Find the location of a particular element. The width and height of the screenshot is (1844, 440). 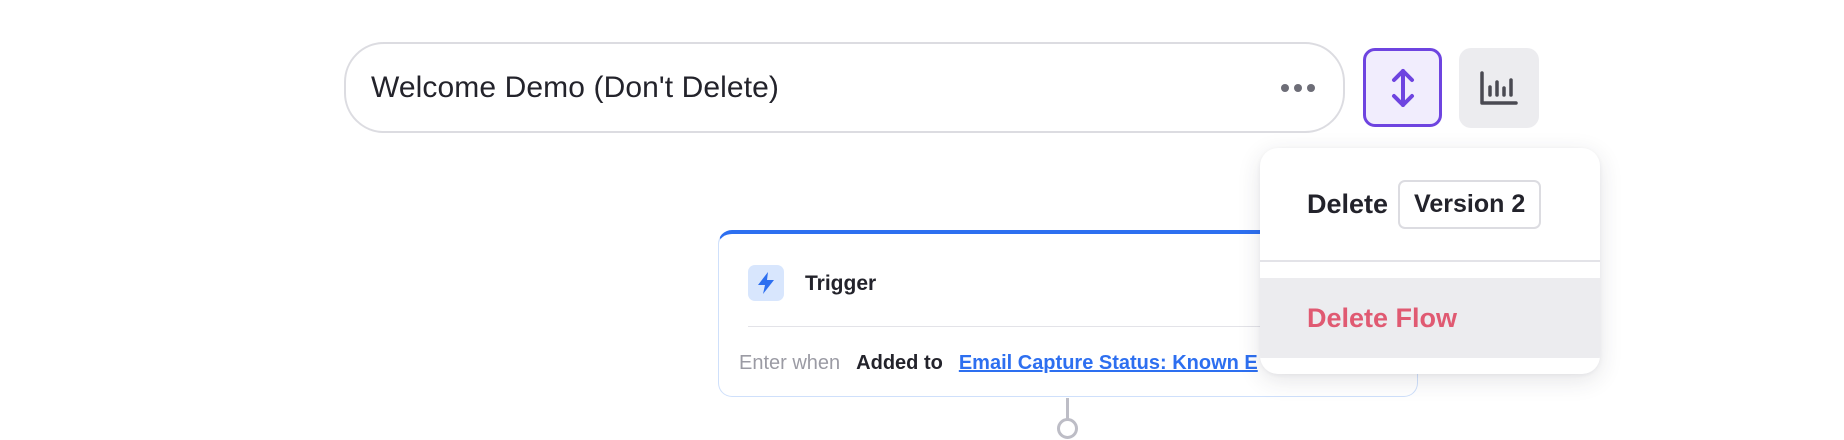

bar-chart-icon is located at coordinates (1499, 88).